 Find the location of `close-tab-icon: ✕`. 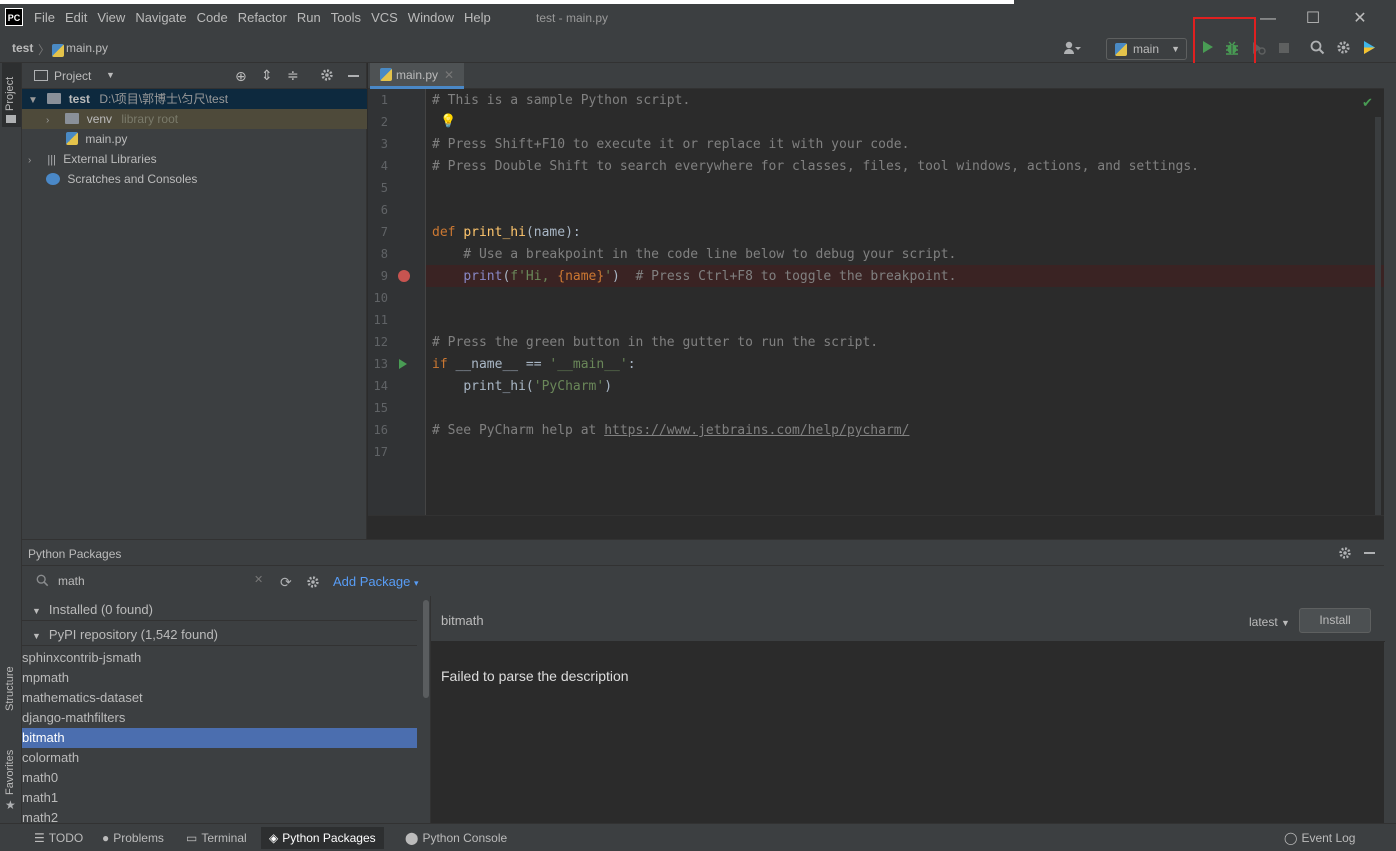

close-tab-icon: ✕ is located at coordinates (449, 75).